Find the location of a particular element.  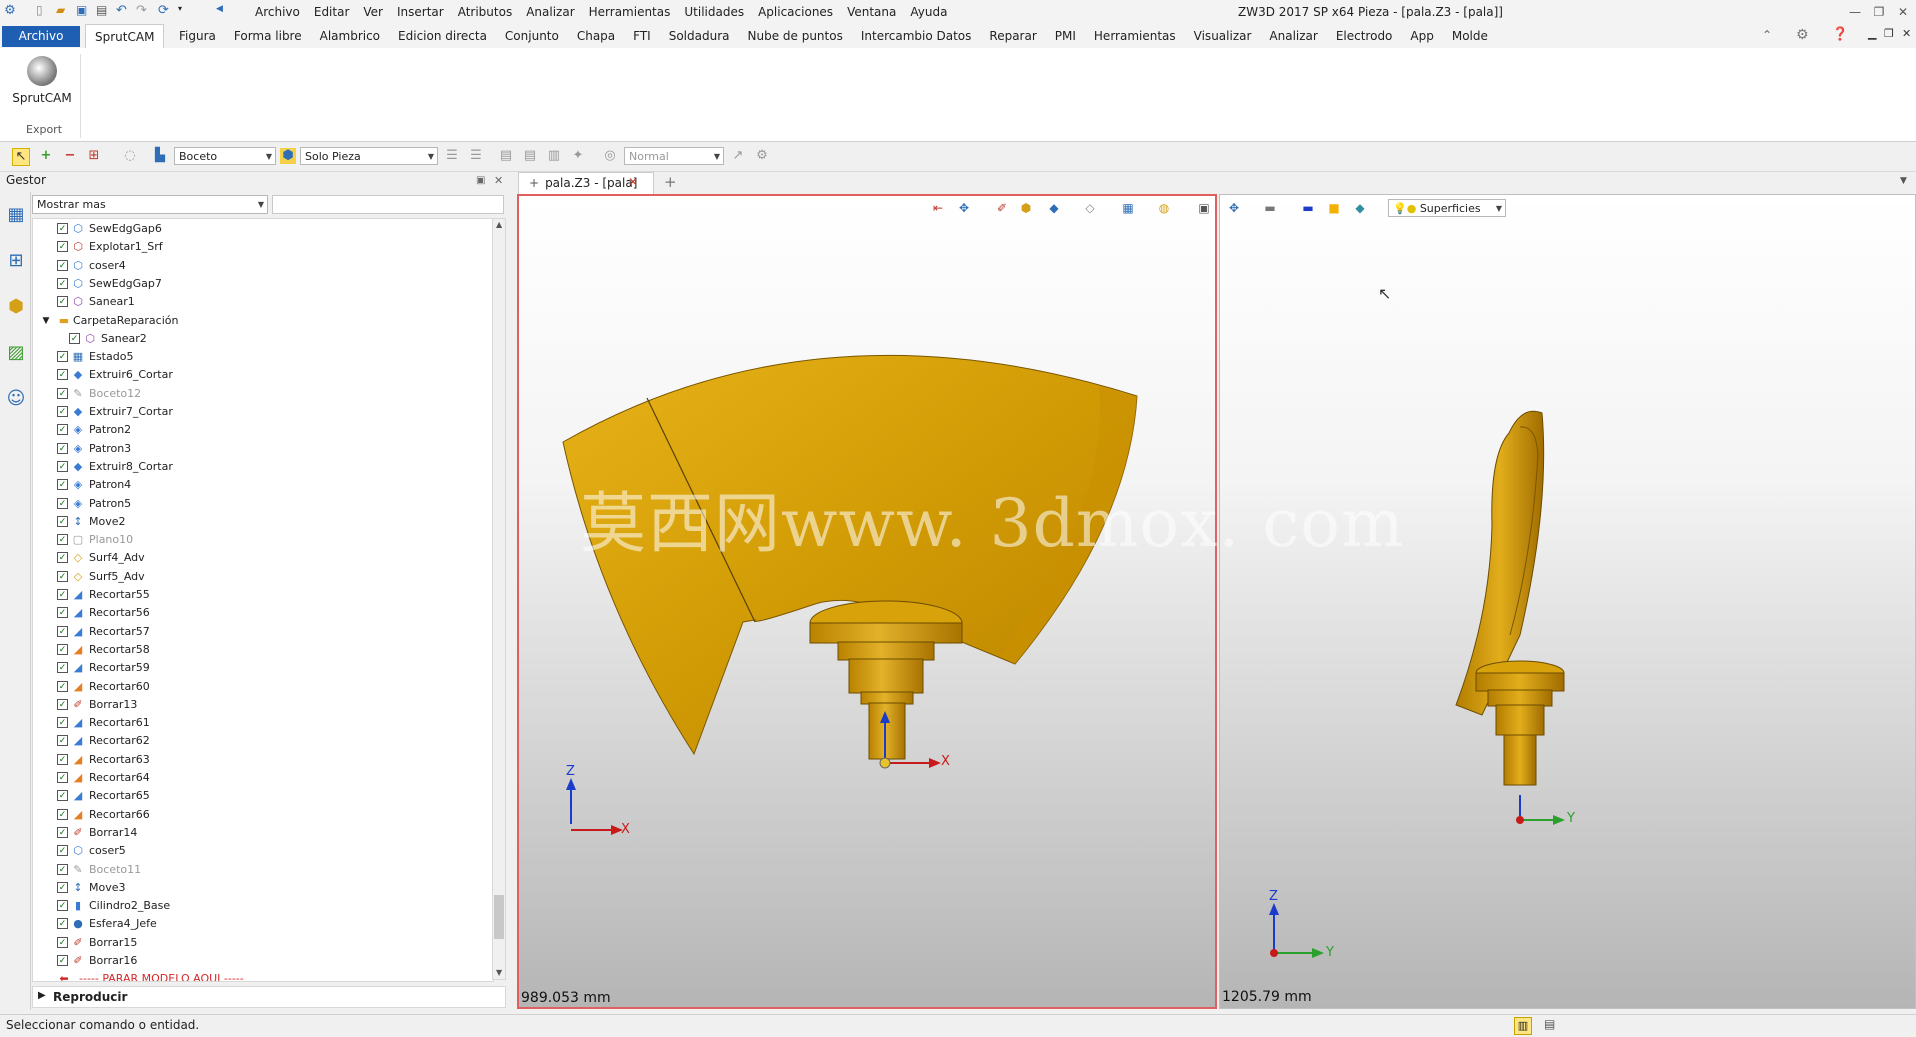

ribbon-tab-herramientas: Herramientas is located at coordinates (1135, 36).